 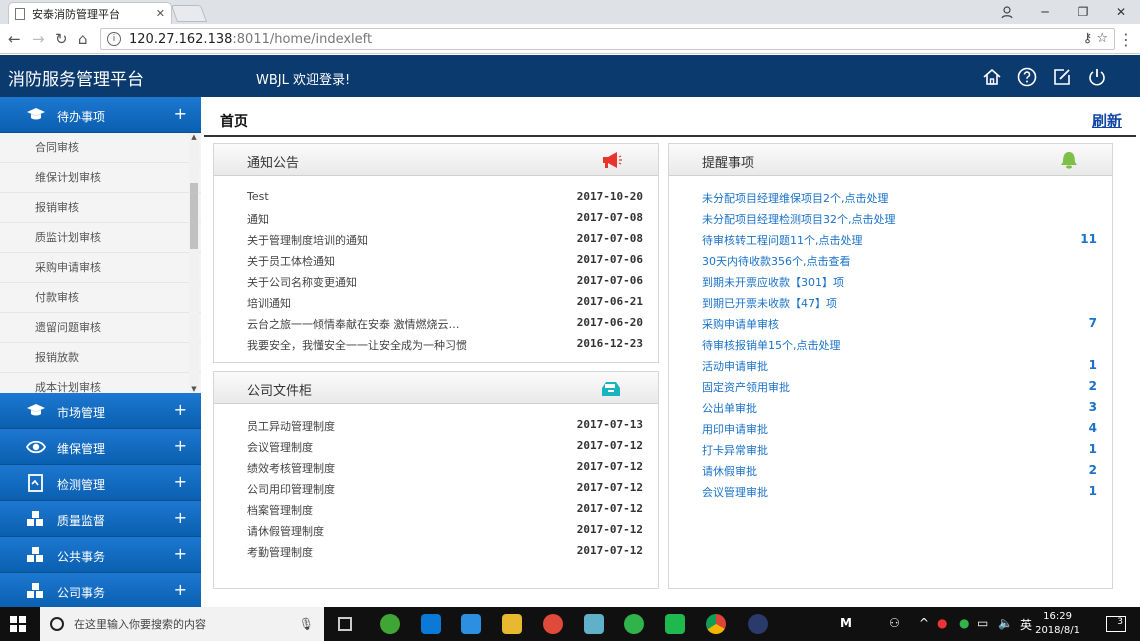 I want to click on reminder-link: 到期未开票应收款【301】项, so click(x=773, y=282).